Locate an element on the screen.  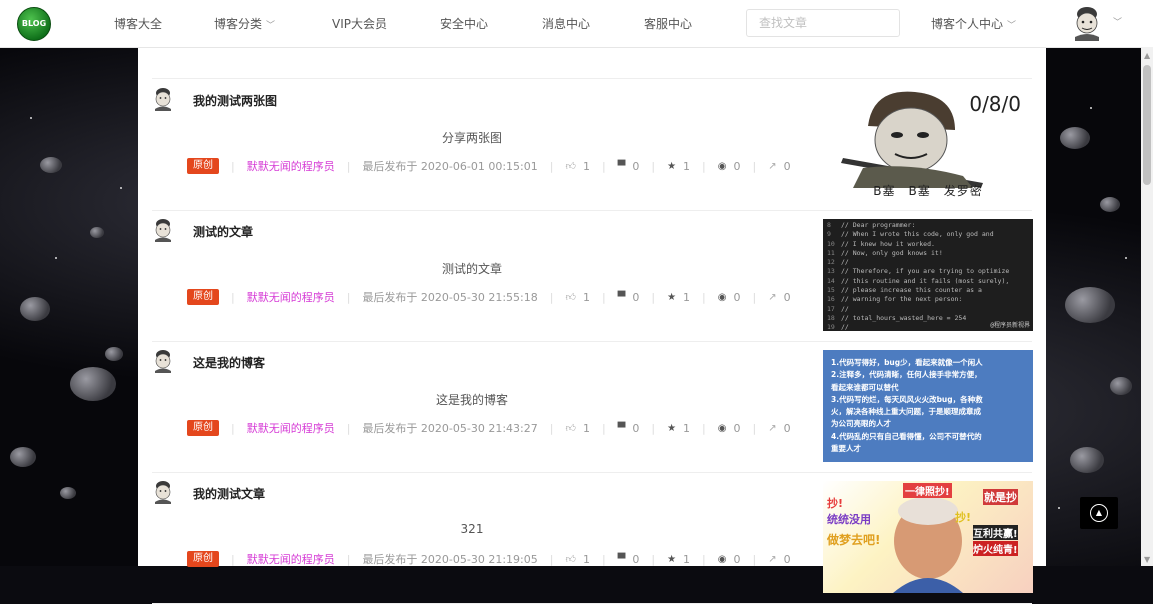
code-line: 12 // is located at coordinates (928, 262).